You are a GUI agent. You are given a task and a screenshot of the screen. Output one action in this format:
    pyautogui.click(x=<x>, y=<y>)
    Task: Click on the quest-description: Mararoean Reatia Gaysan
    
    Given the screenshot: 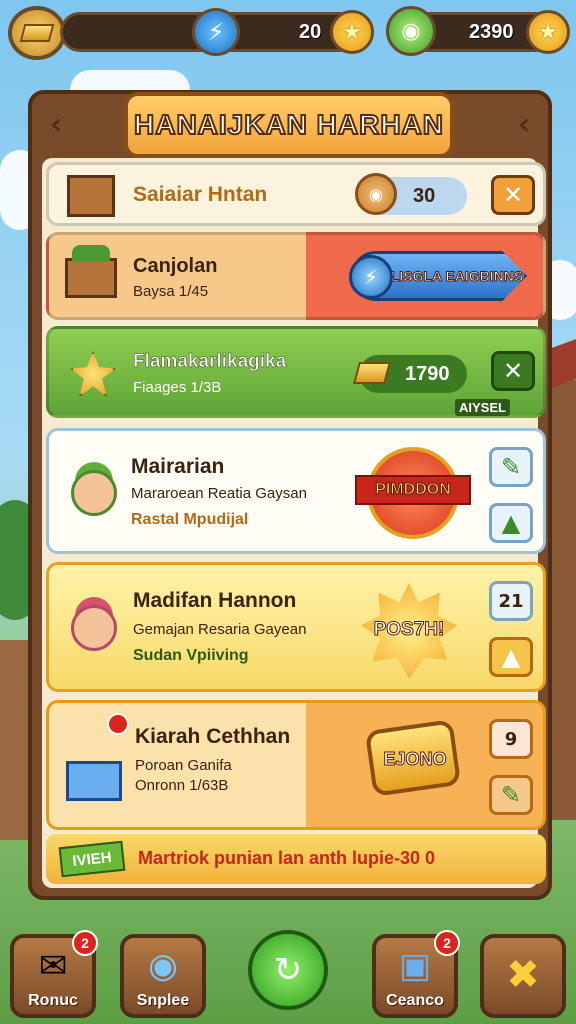 What is the action you would take?
    pyautogui.click(x=219, y=493)
    